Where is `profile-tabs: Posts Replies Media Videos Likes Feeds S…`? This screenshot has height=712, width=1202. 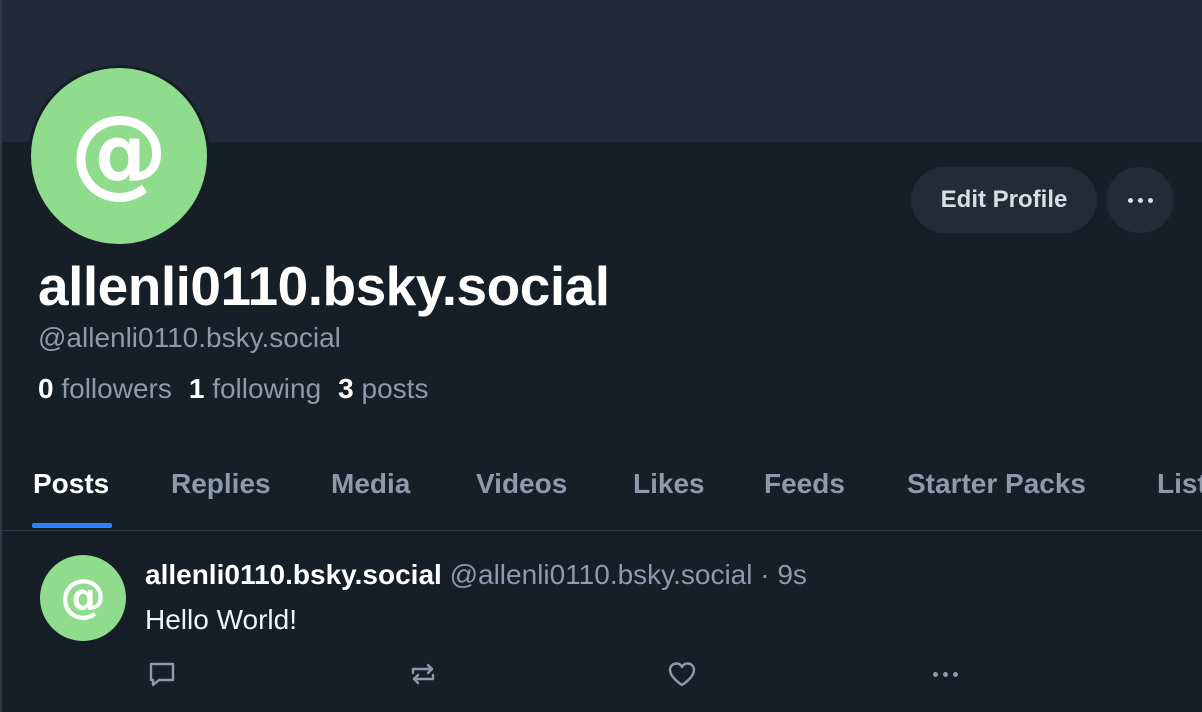 profile-tabs: Posts Replies Media Videos Likes Feeds S… is located at coordinates (602, 490).